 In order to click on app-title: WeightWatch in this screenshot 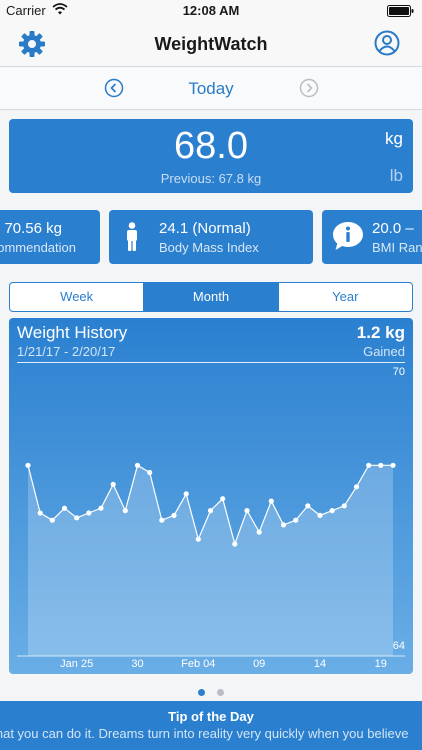, I will do `click(211, 44)`.